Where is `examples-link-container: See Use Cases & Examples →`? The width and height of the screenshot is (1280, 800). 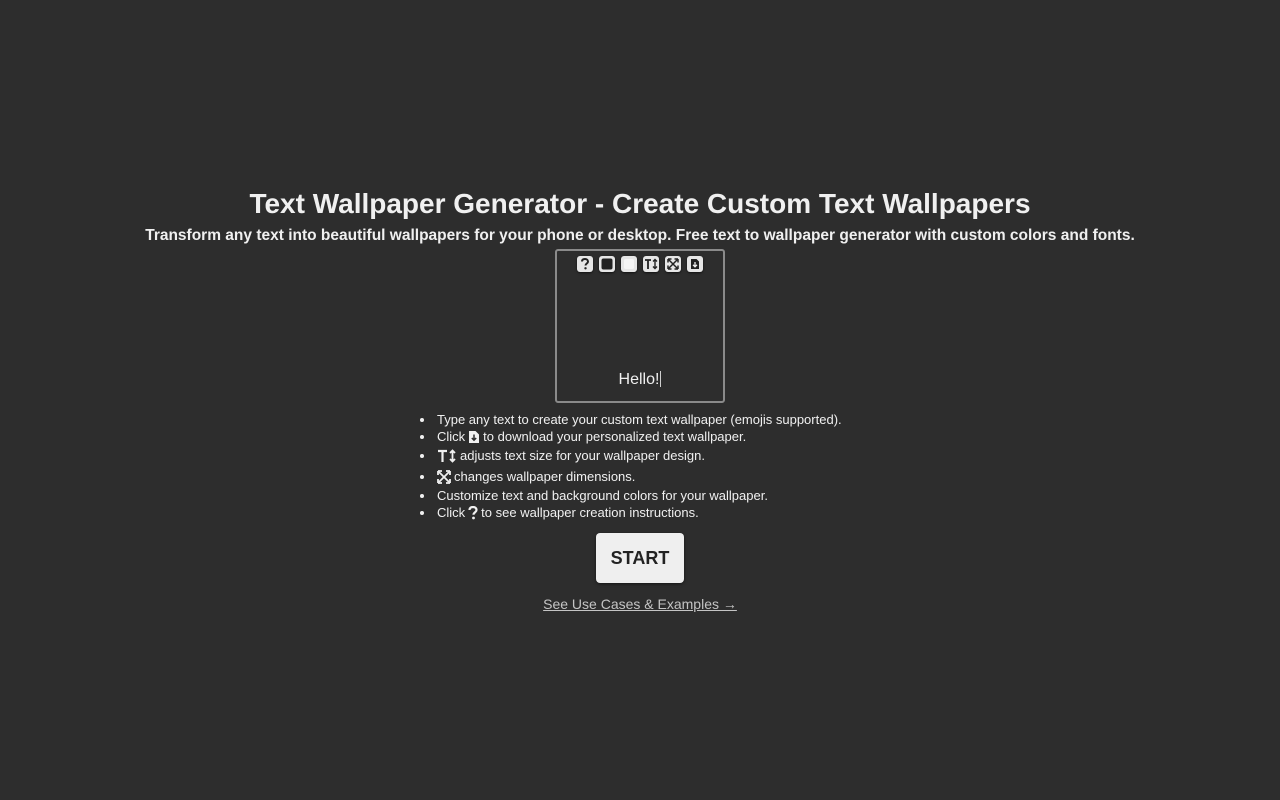 examples-link-container: See Use Cases & Examples → is located at coordinates (640, 604).